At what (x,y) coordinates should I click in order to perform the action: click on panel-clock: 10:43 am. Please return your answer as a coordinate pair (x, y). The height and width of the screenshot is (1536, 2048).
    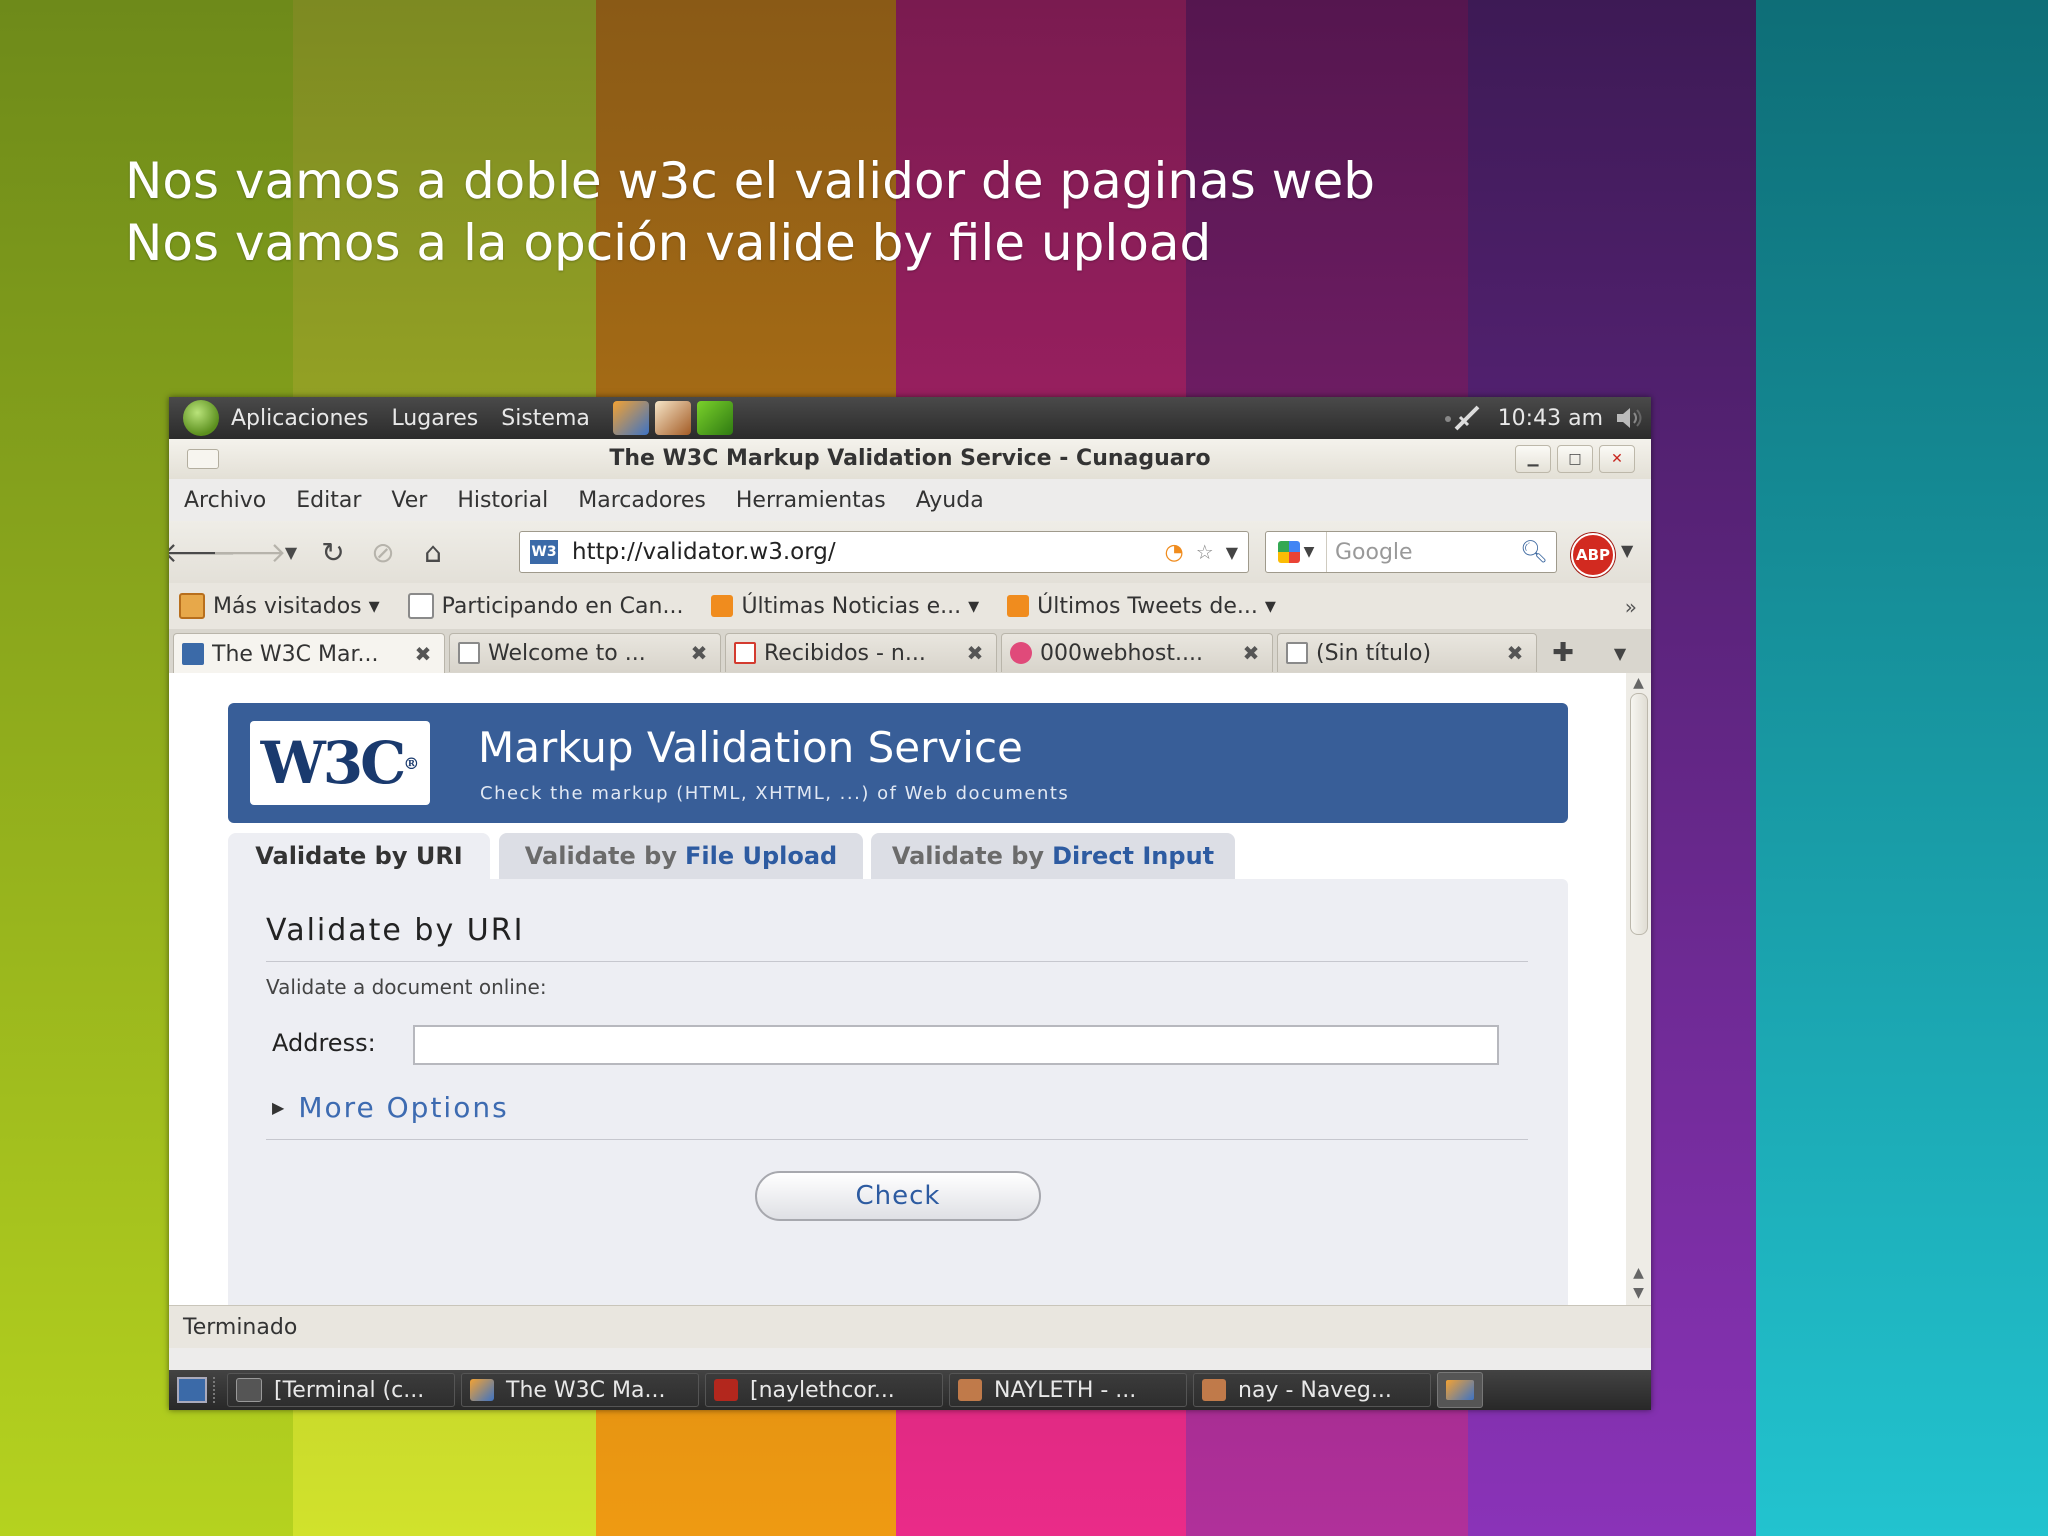
    Looking at the image, I should click on (1550, 418).